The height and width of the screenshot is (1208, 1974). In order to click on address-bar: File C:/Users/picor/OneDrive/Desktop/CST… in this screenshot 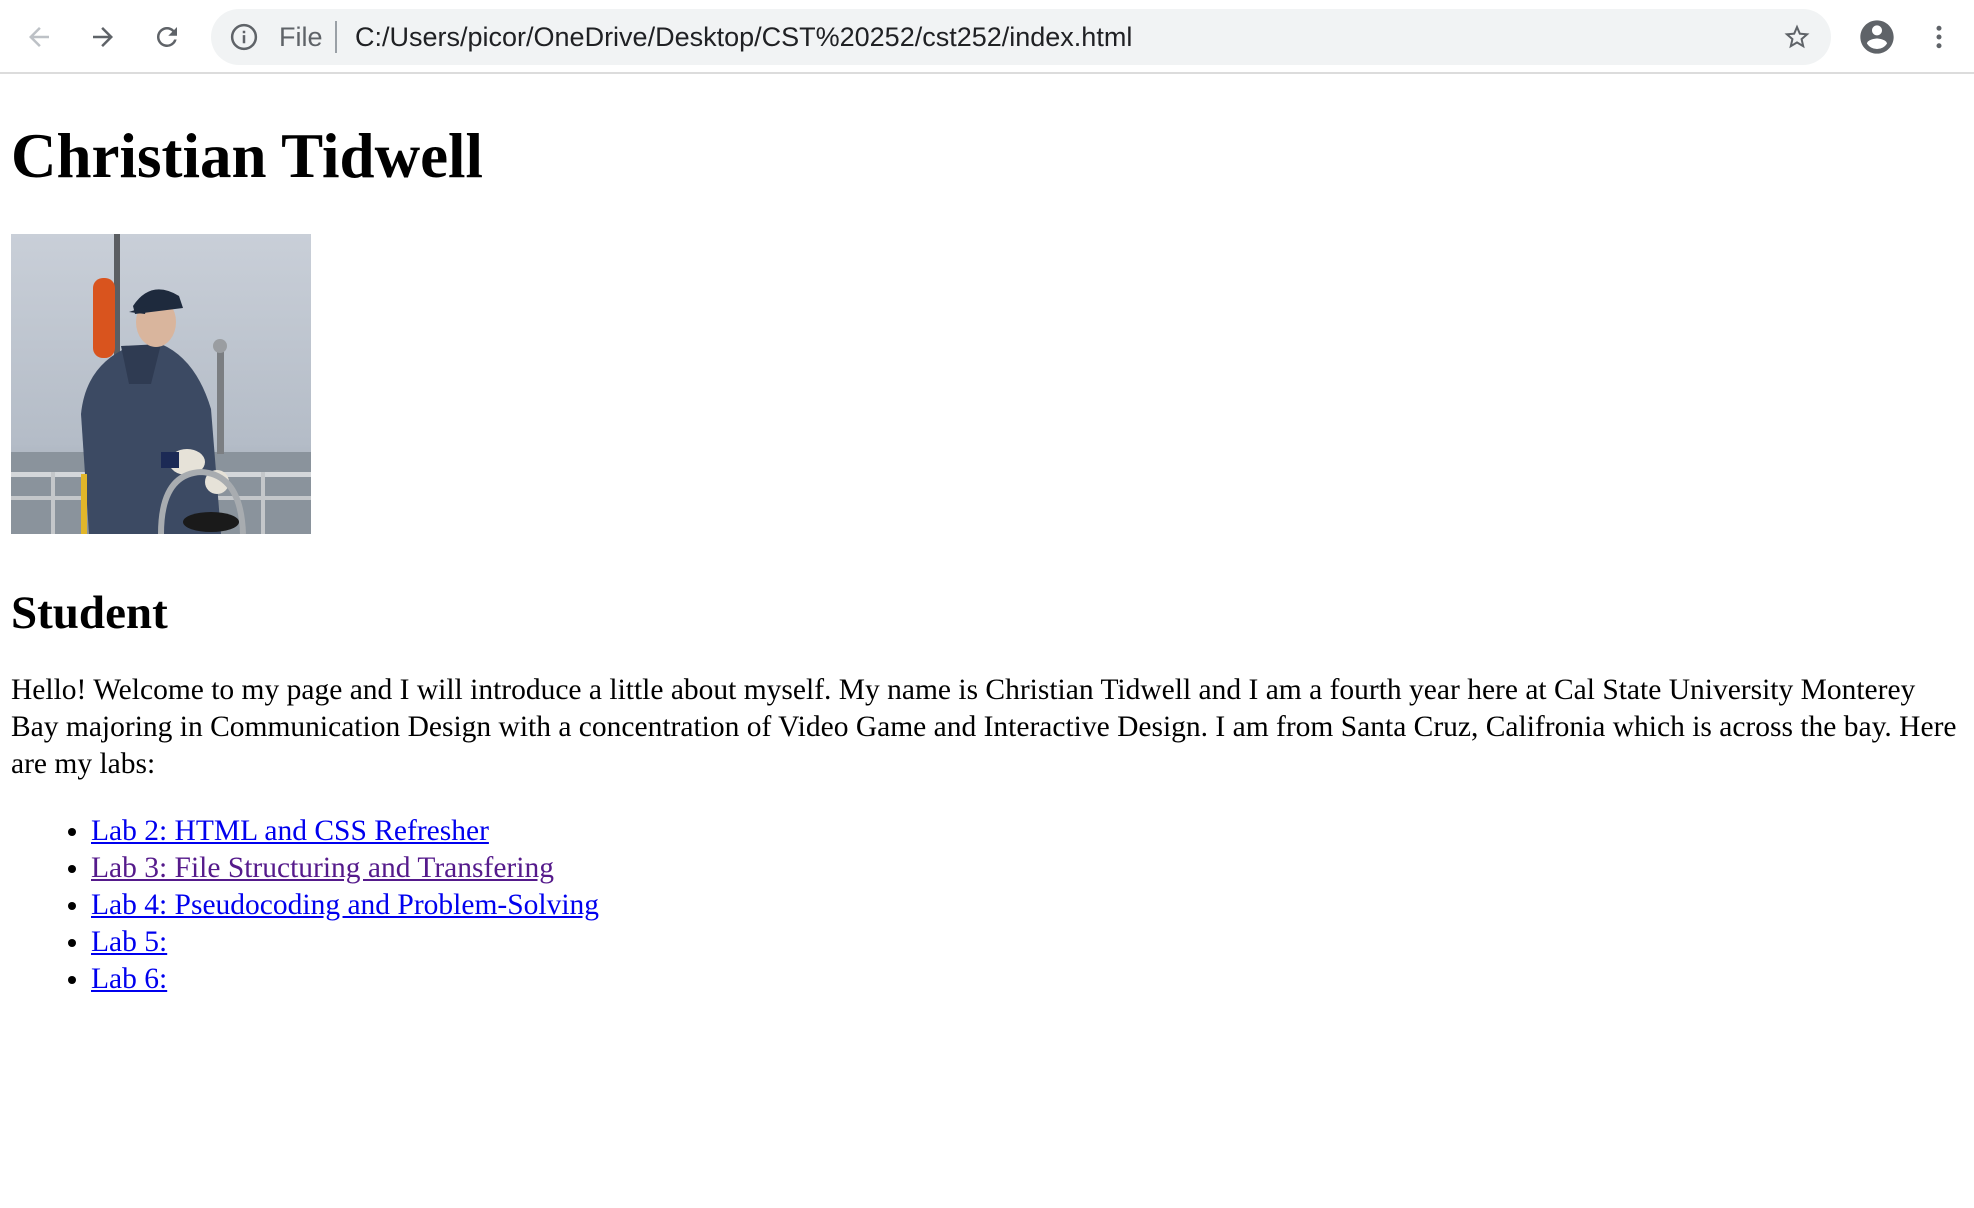, I will do `click(1021, 37)`.